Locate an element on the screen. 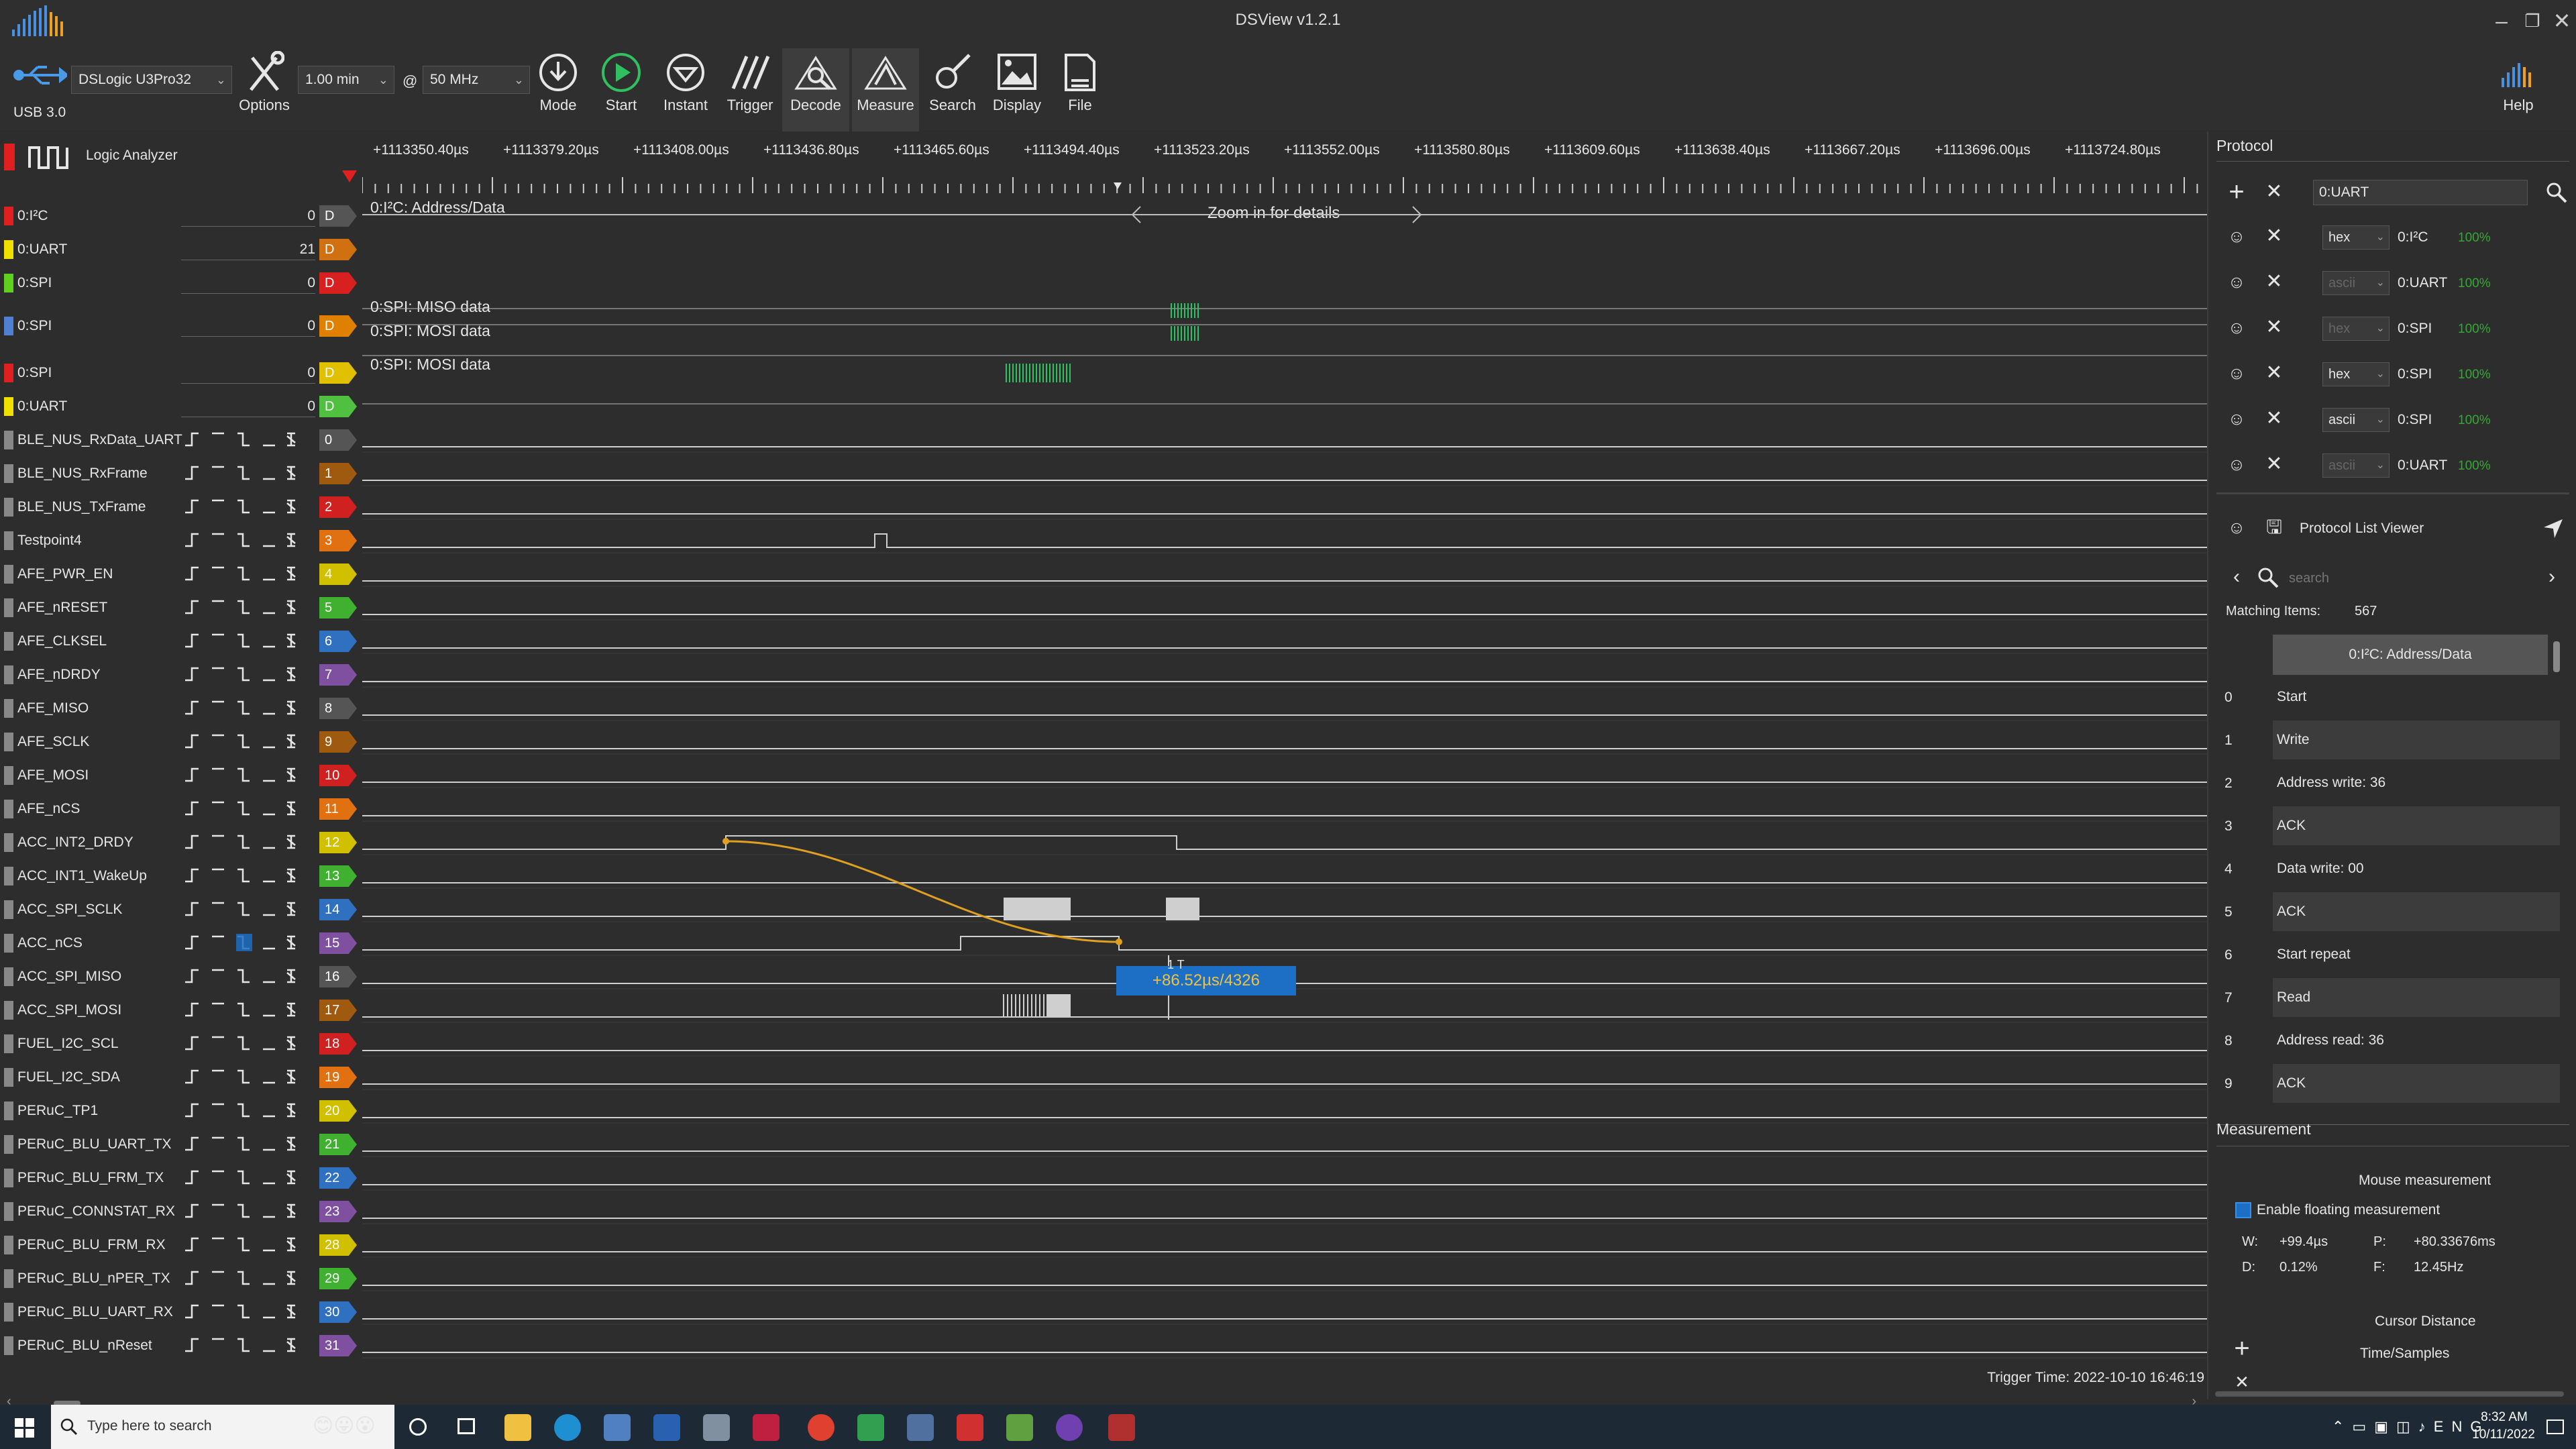 This screenshot has height=1449, width=2576. channel-number-tag: 21 is located at coordinates (338, 1144).